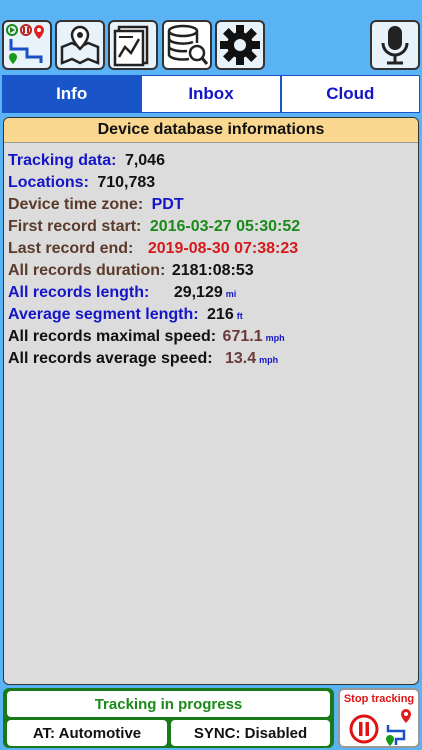 The width and height of the screenshot is (422, 750). What do you see at coordinates (231, 294) in the screenshot?
I see `row-unit: mi` at bounding box center [231, 294].